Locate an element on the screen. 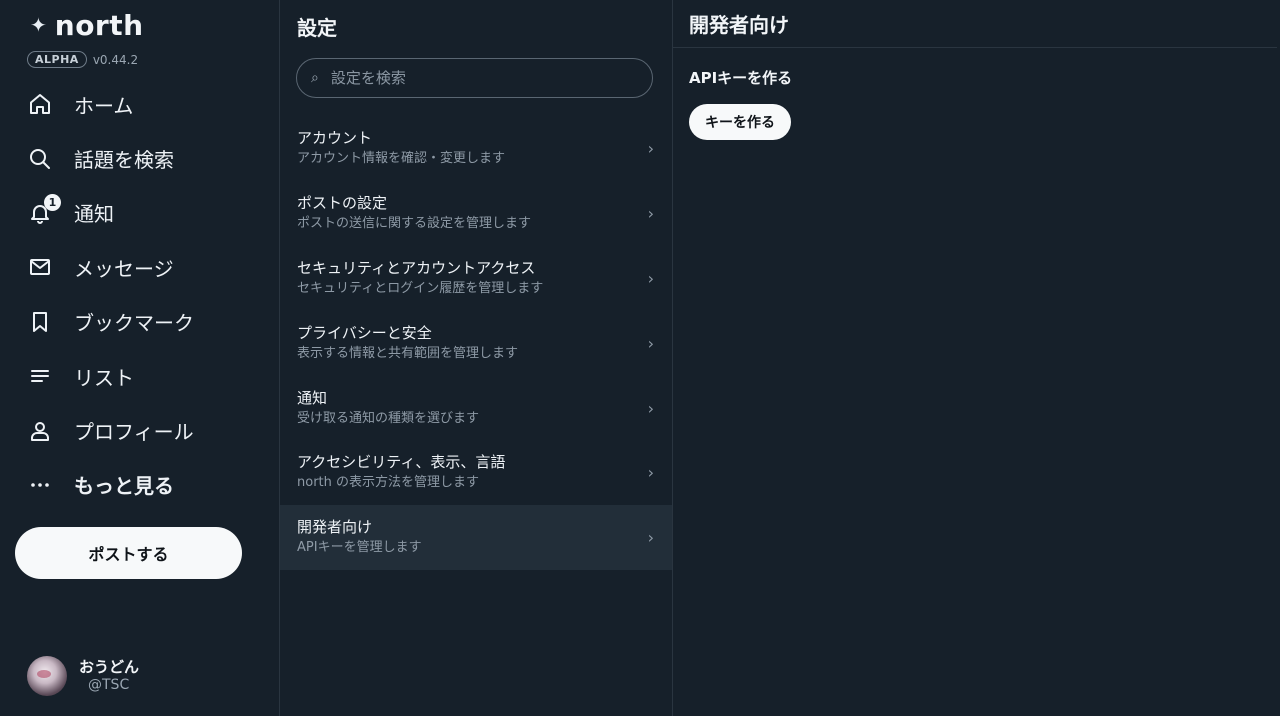  sparkle-icon: ✦ is located at coordinates (38, 25).